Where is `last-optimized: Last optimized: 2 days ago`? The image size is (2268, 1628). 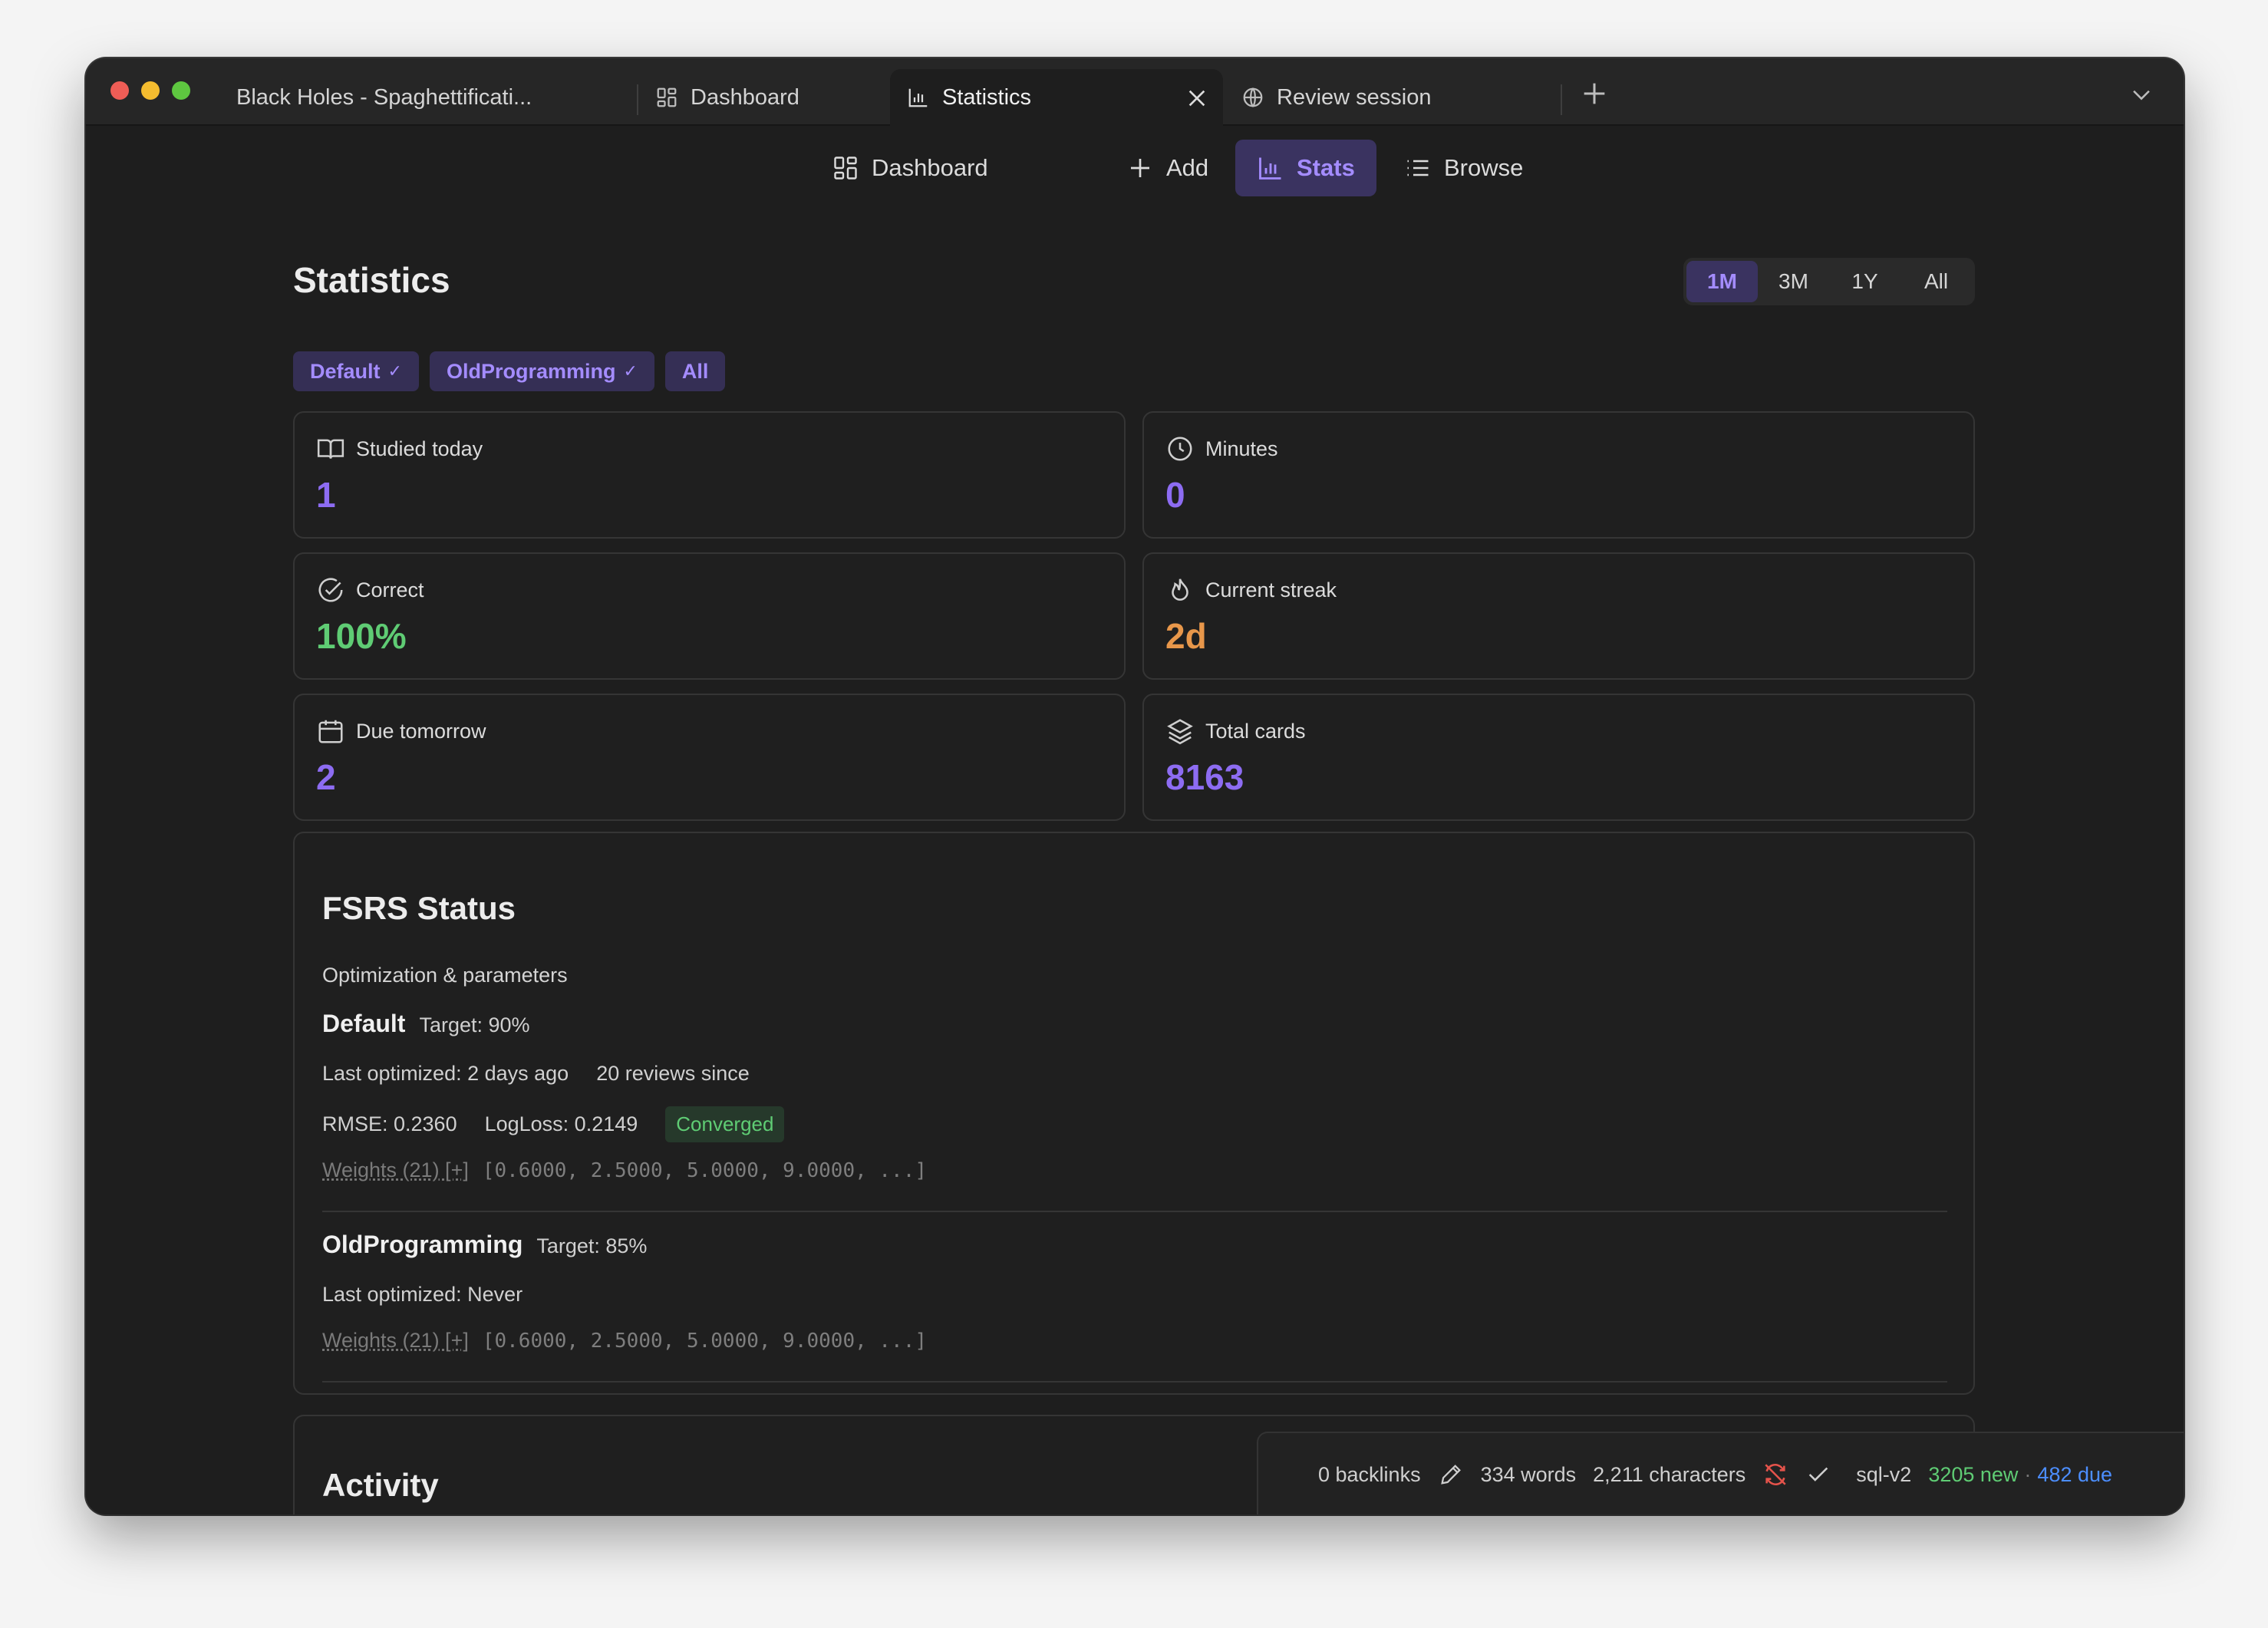
last-optimized: Last optimized: 2 days ago is located at coordinates (445, 1073).